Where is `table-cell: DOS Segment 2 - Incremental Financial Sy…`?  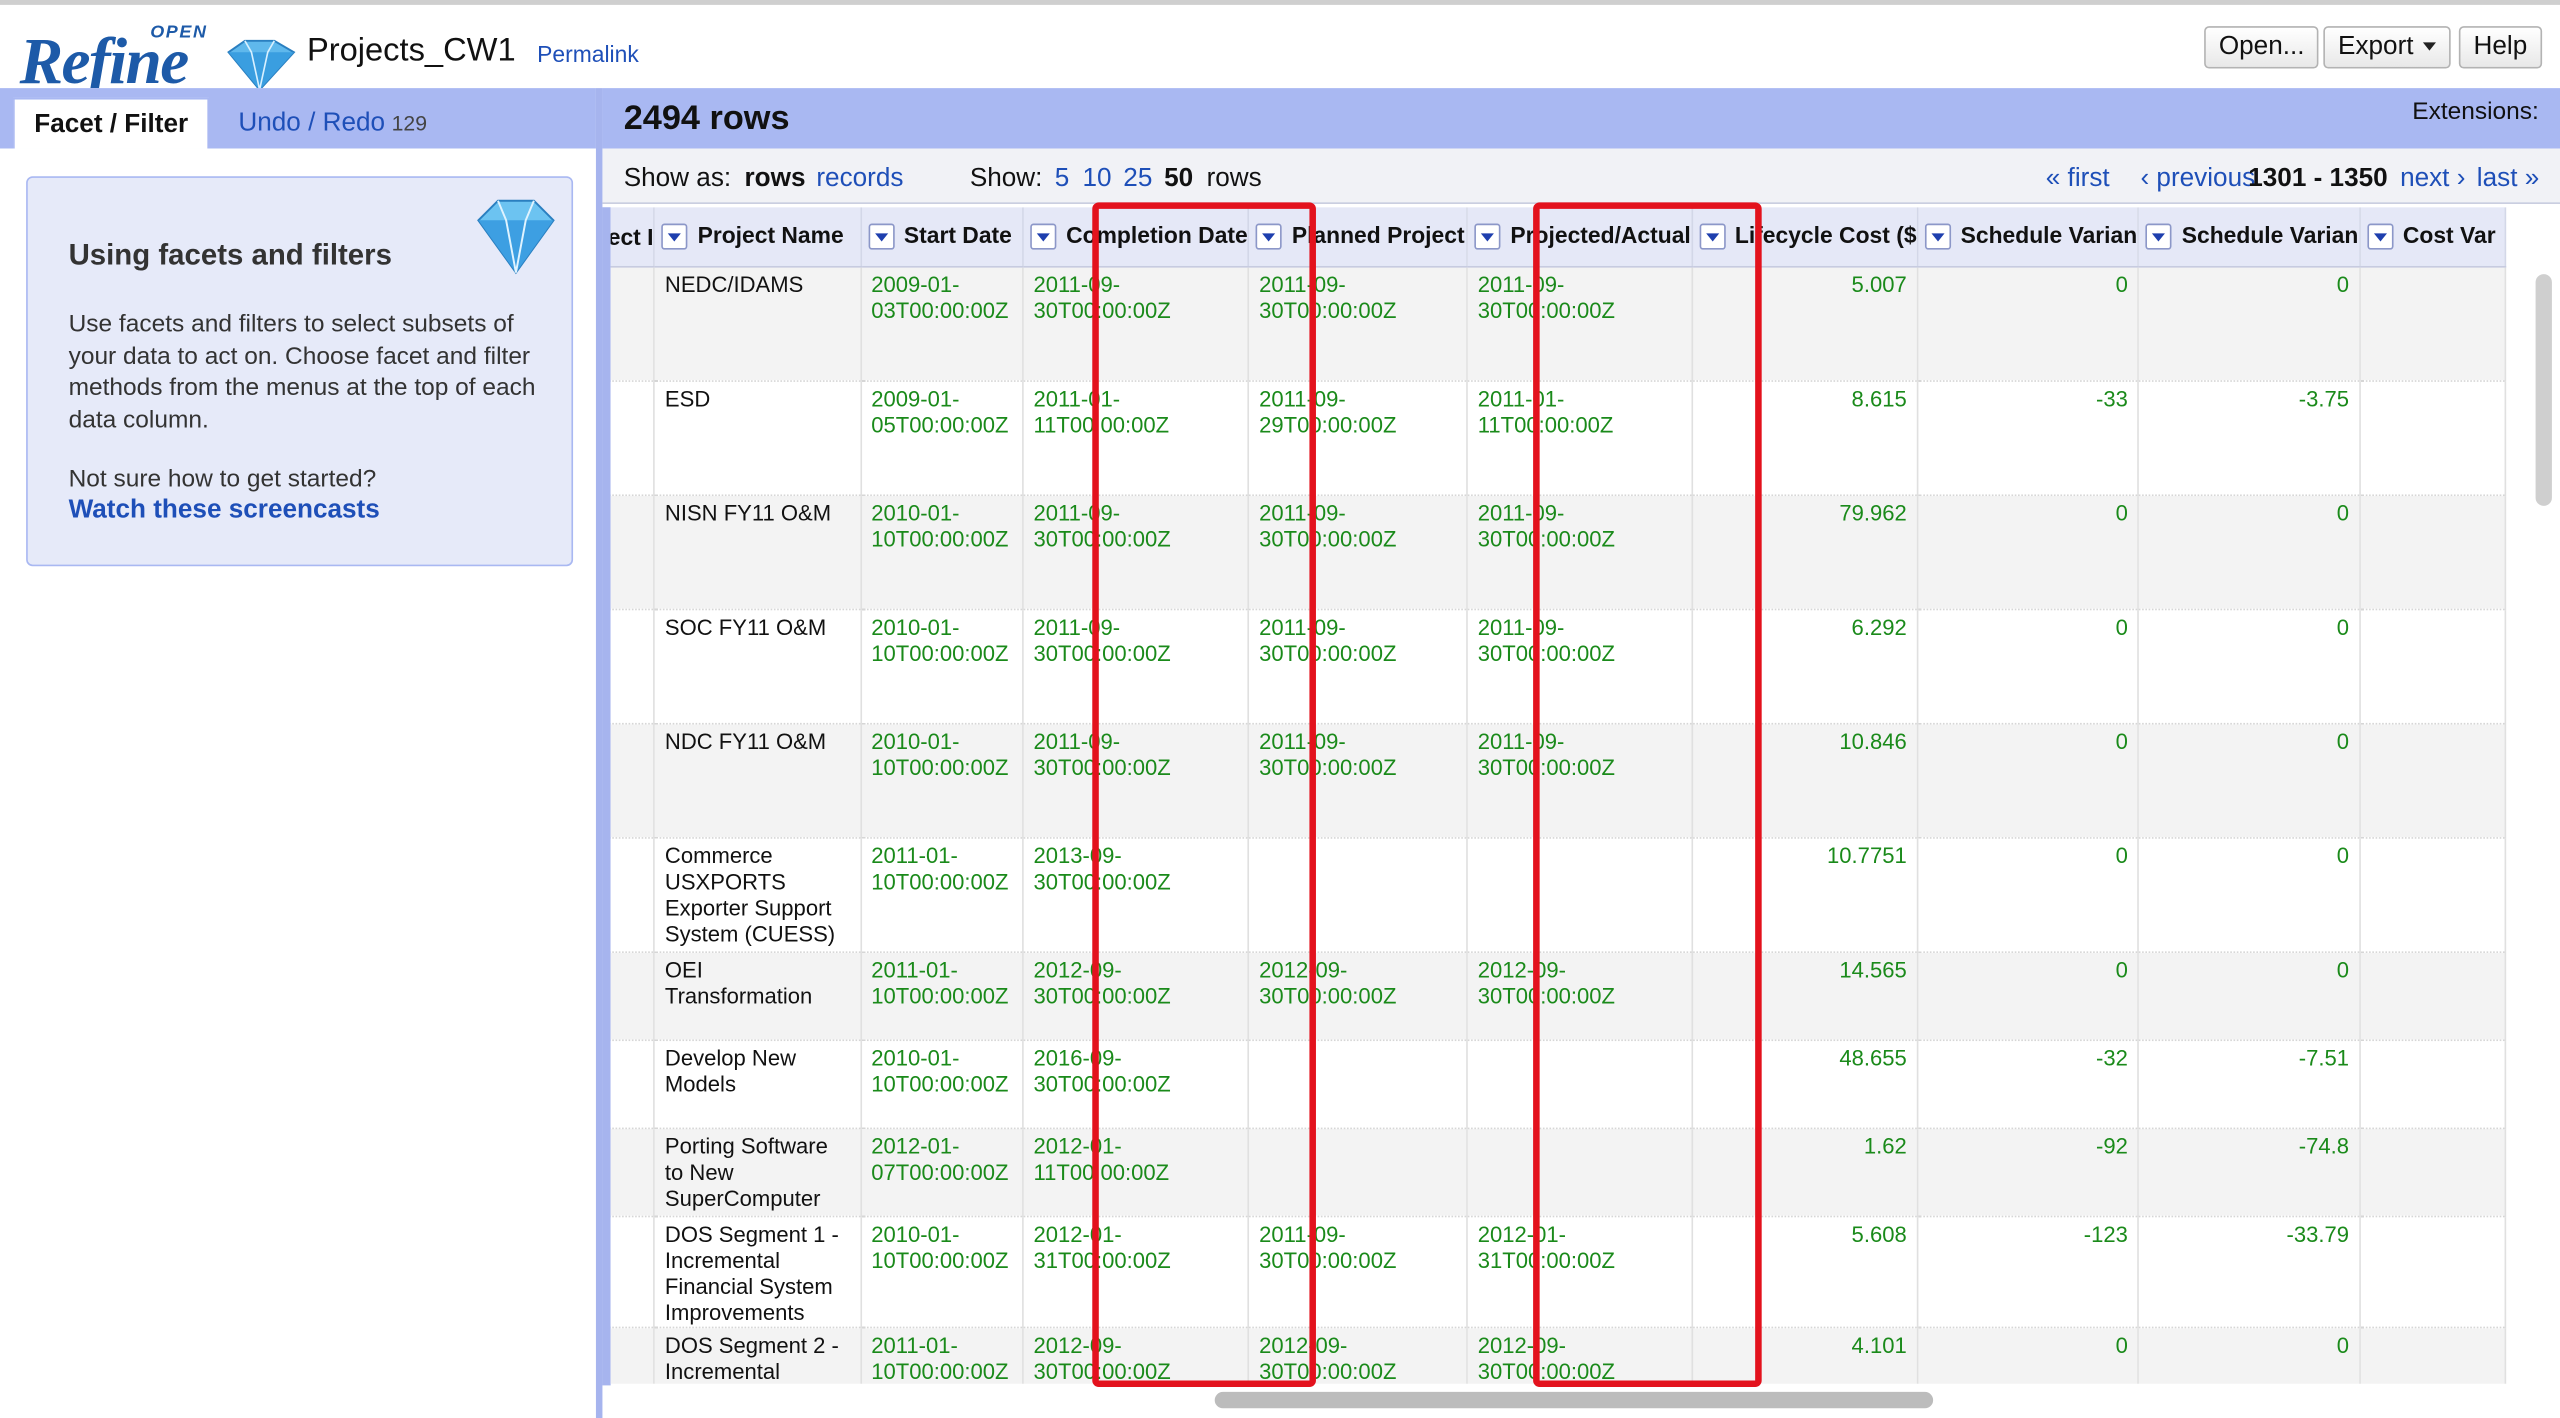 table-cell: DOS Segment 2 - Incremental Financial Sy… is located at coordinates (758, 1355).